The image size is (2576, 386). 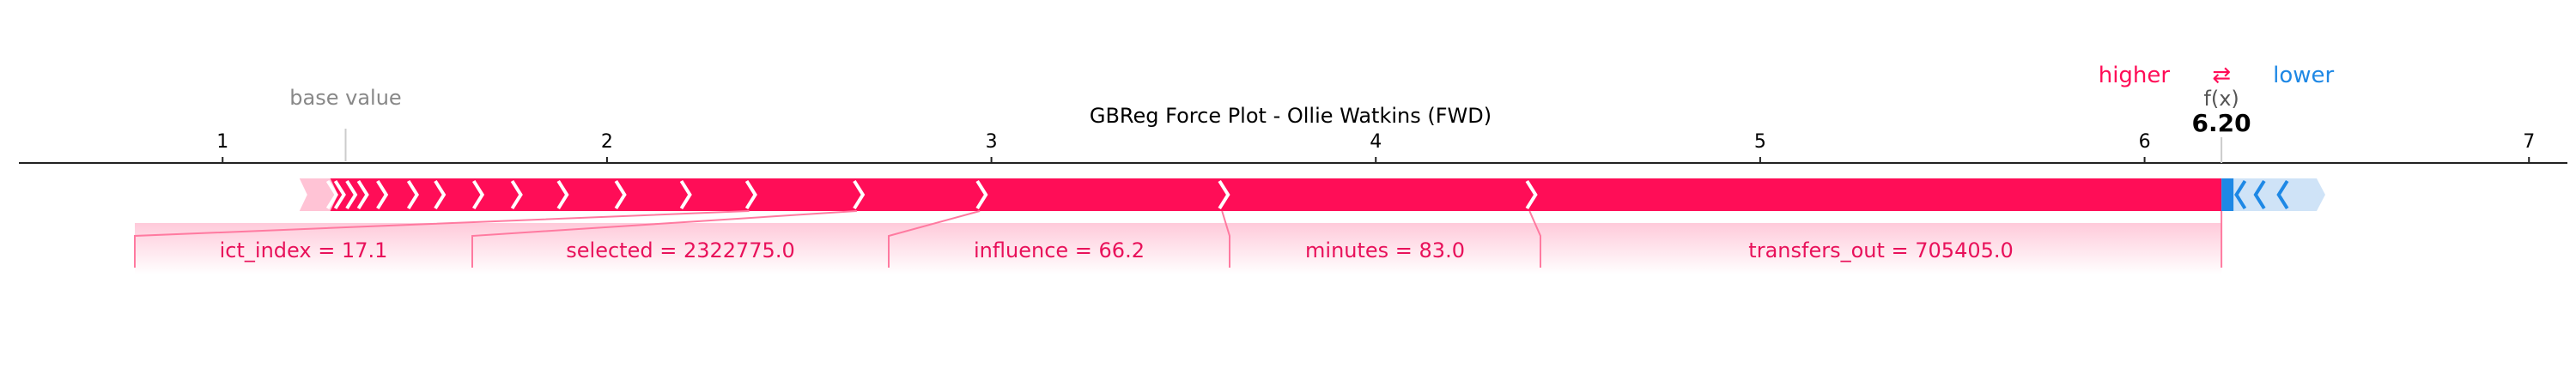 What do you see at coordinates (2135, 75) in the screenshot?
I see `higher-label: higher` at bounding box center [2135, 75].